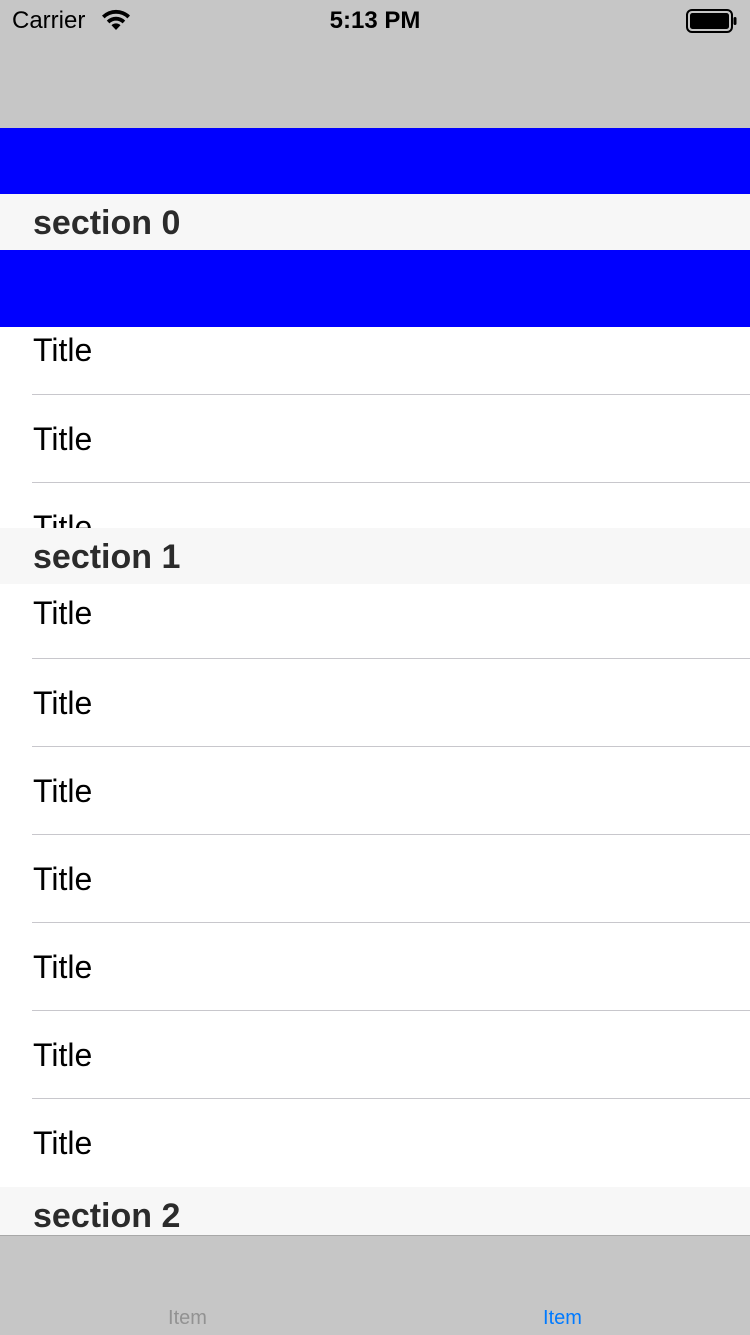 The width and height of the screenshot is (750, 1335). Describe the element at coordinates (375, 222) in the screenshot. I see `section-header-0: section 0` at that location.